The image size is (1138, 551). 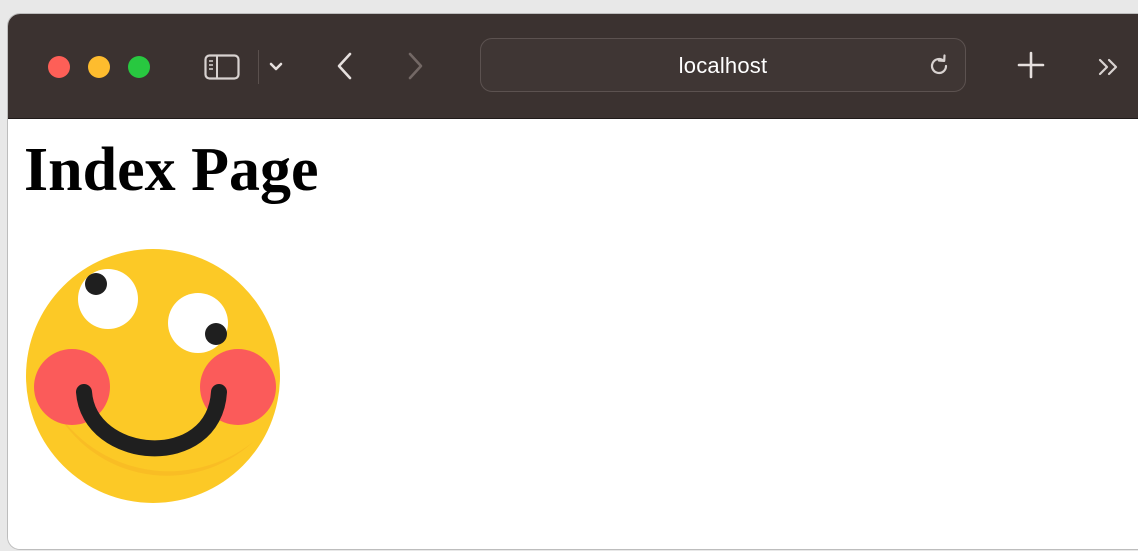 I want to click on chevron-down-icon, so click(x=276, y=66).